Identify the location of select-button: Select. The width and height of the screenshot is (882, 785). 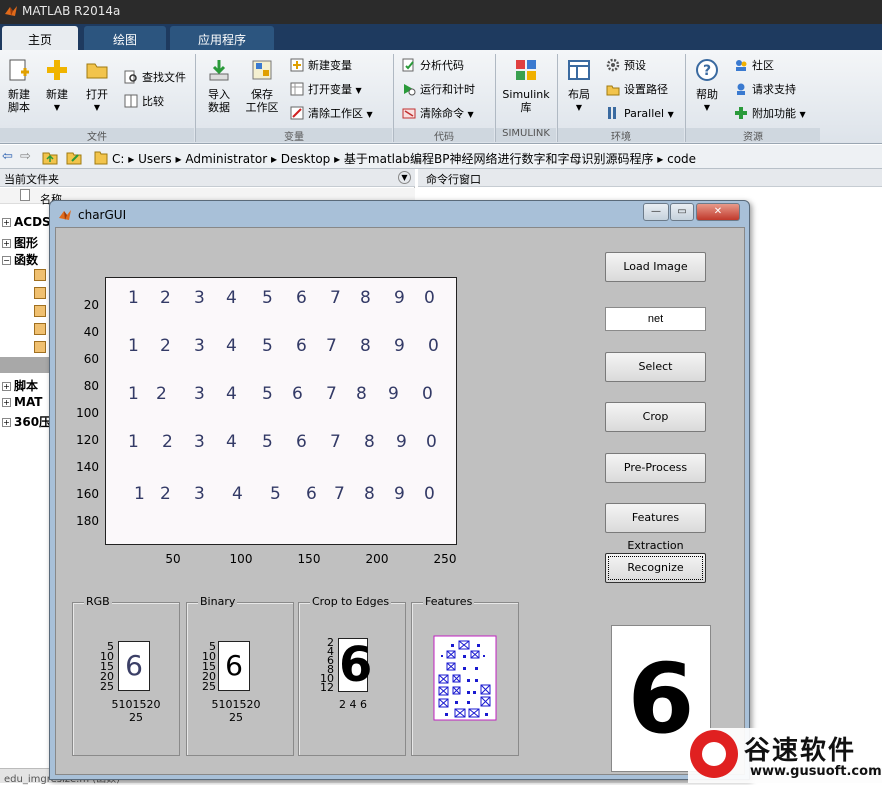
(655, 367).